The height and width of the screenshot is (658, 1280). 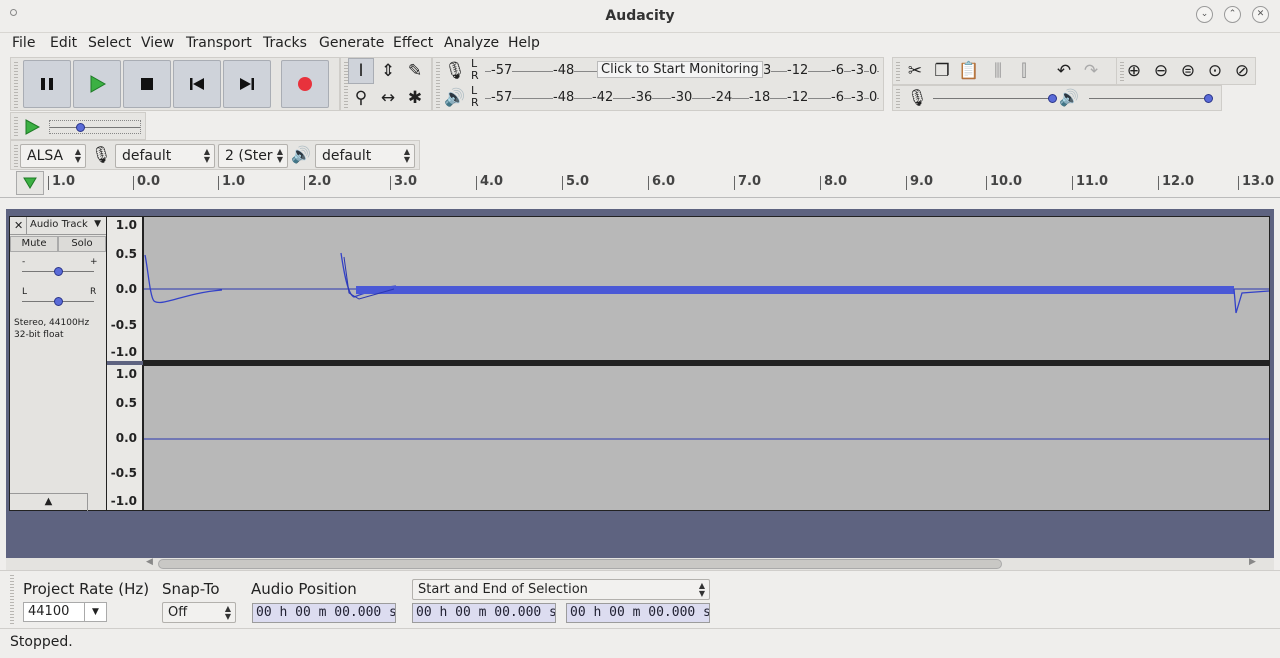 I want to click on track-name-menu: Audio Track ▼, so click(x=65, y=225).